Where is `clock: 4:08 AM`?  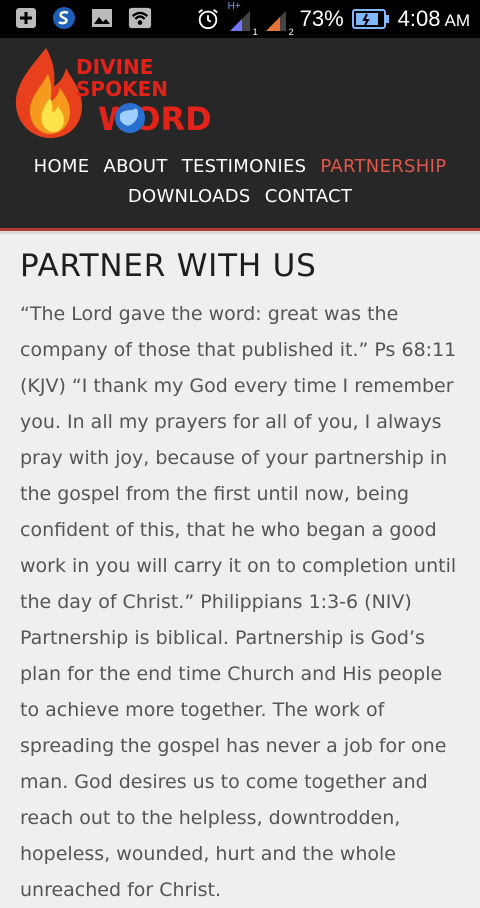 clock: 4:08 AM is located at coordinates (434, 19).